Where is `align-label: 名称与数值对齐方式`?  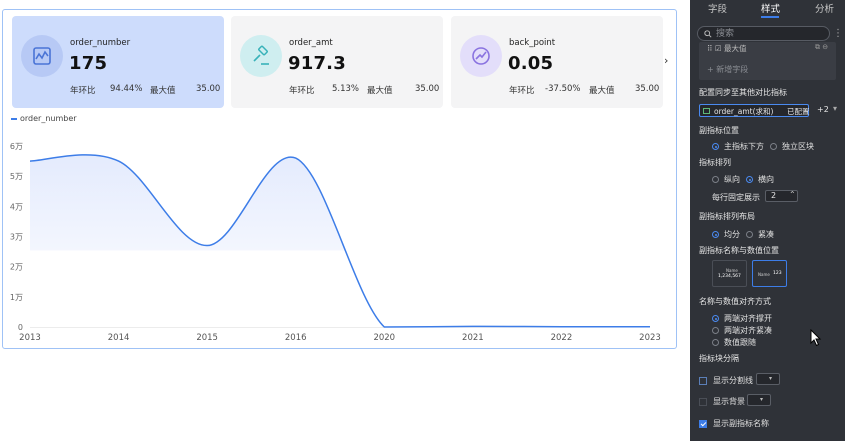 align-label: 名称与数值对齐方式 is located at coordinates (735, 301).